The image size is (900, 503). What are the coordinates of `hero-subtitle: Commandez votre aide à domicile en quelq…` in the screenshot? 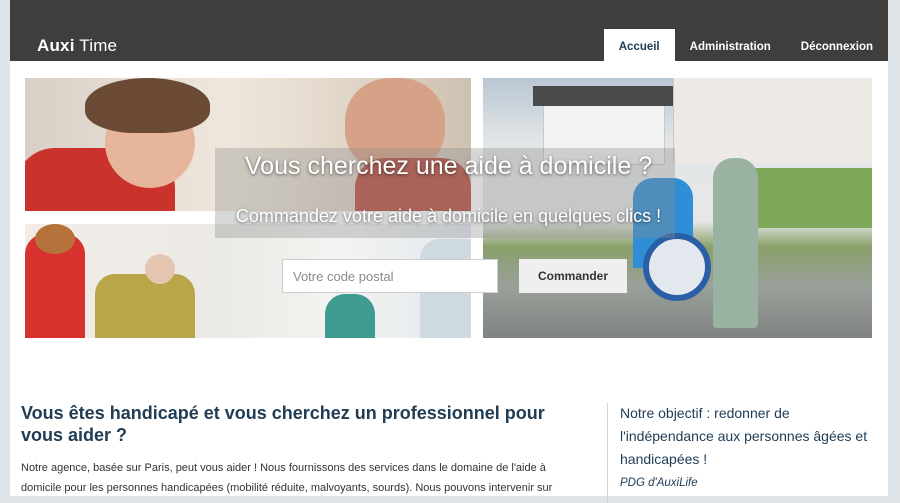 It's located at (448, 216).